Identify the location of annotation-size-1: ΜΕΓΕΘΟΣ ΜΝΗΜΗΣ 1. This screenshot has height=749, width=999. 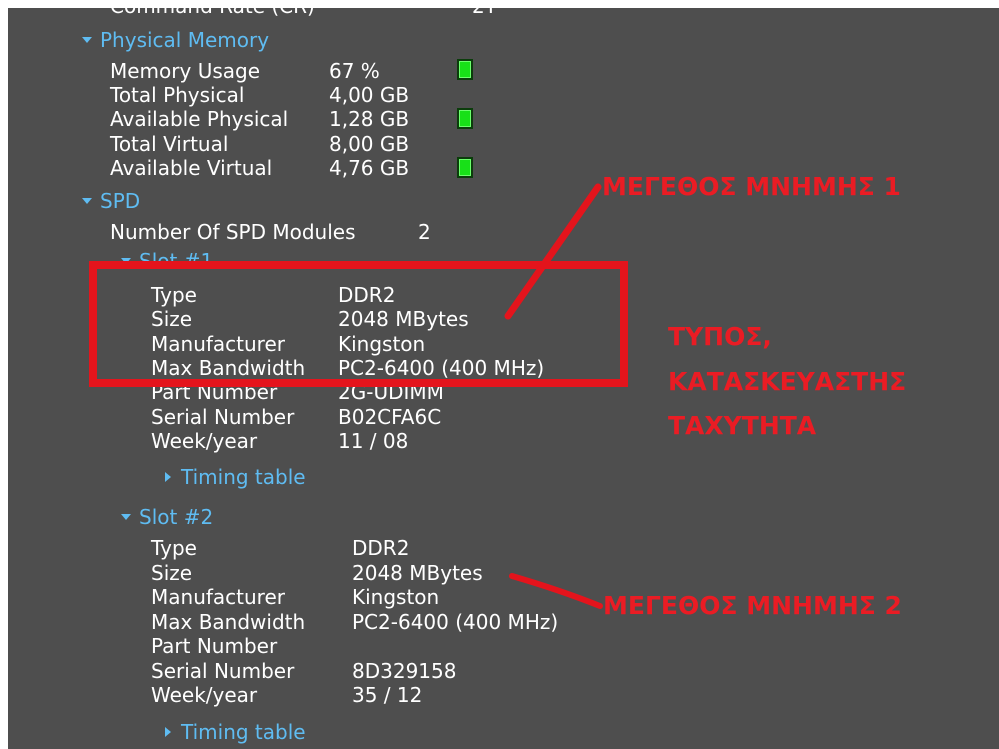
(751, 186).